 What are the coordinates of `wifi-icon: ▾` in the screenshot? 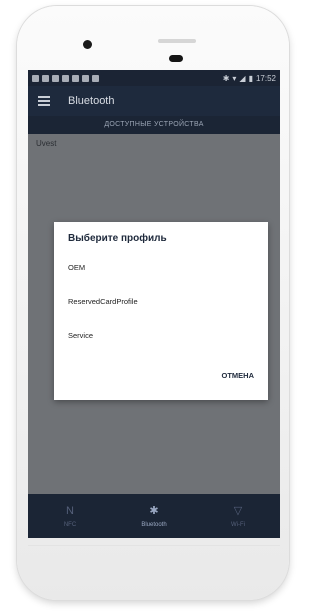 It's located at (234, 78).